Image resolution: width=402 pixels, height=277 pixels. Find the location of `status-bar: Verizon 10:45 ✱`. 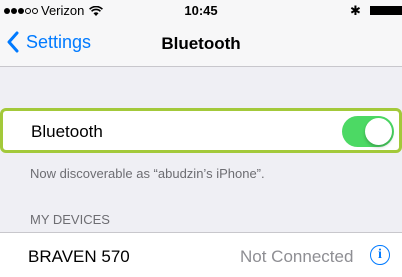

status-bar: Verizon 10:45 ✱ is located at coordinates (201, 10).